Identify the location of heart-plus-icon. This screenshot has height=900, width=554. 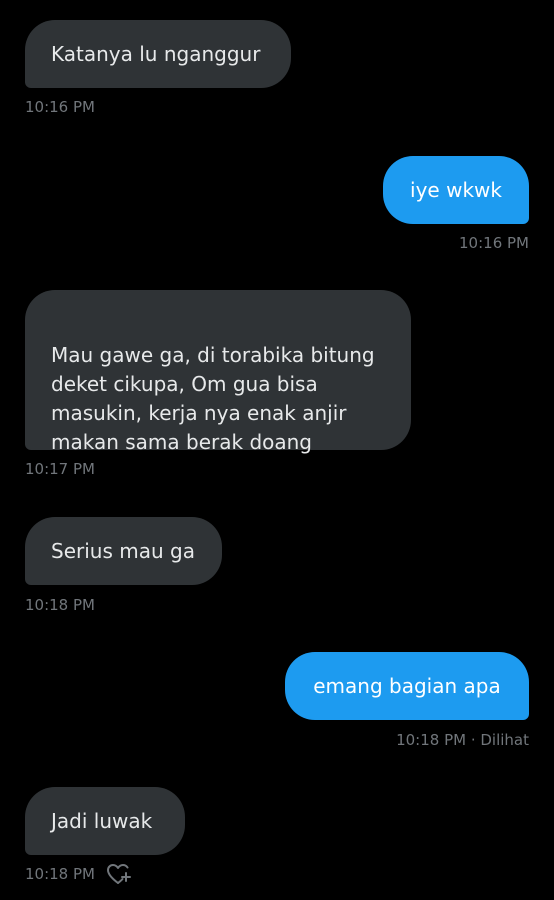
(119, 874).